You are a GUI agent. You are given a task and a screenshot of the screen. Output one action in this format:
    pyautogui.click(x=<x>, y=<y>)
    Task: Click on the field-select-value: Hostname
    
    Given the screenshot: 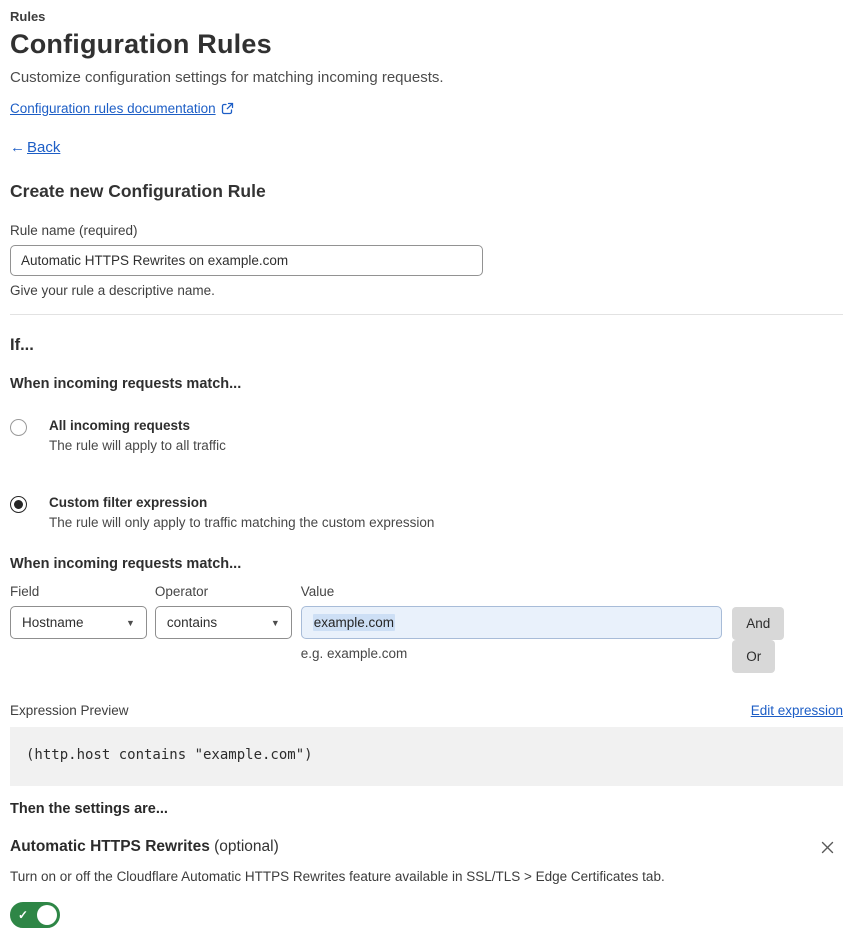 What is the action you would take?
    pyautogui.click(x=53, y=622)
    